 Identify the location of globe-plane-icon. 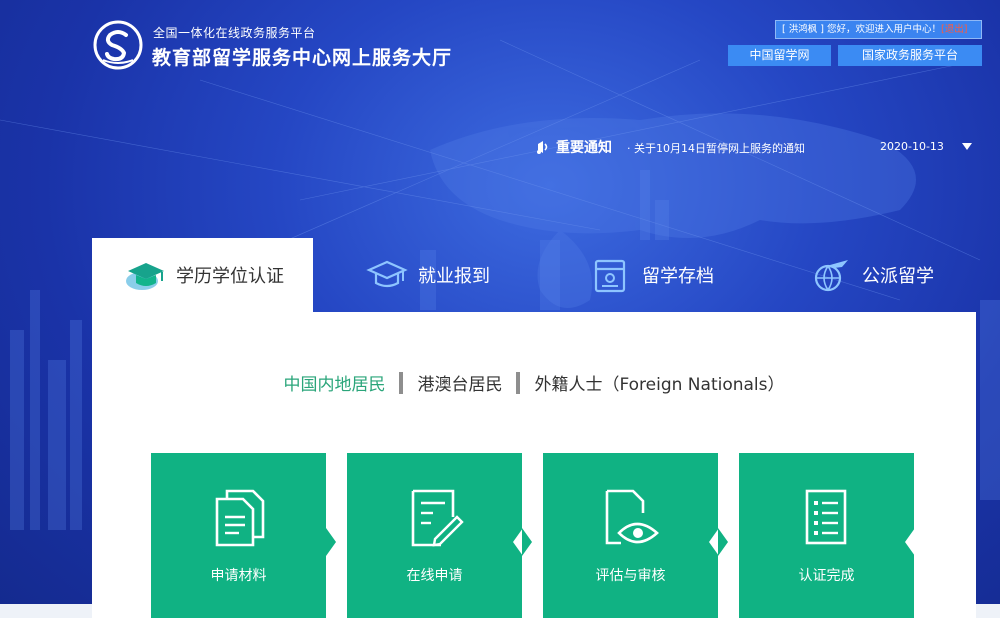
(831, 276).